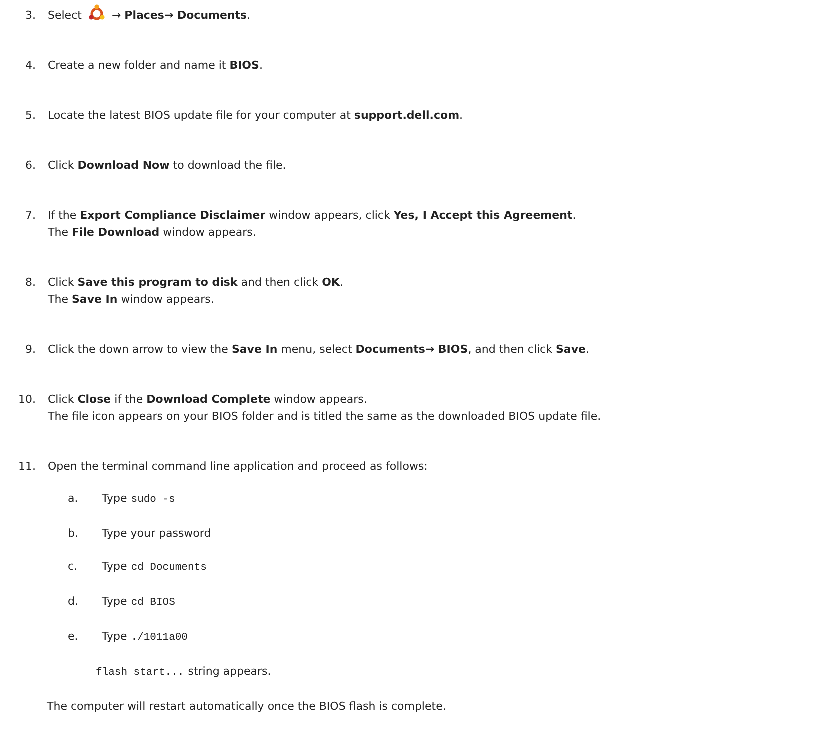  Describe the element at coordinates (167, 166) in the screenshot. I see `step-text: Click Download Now to download the file.` at that location.